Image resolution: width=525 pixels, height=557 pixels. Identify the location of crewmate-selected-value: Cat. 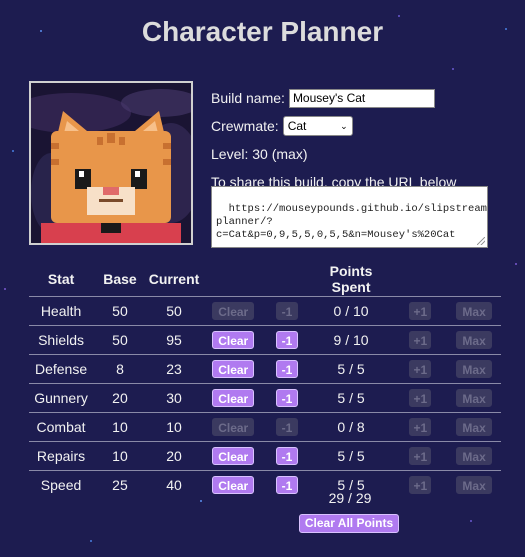
(297, 126).